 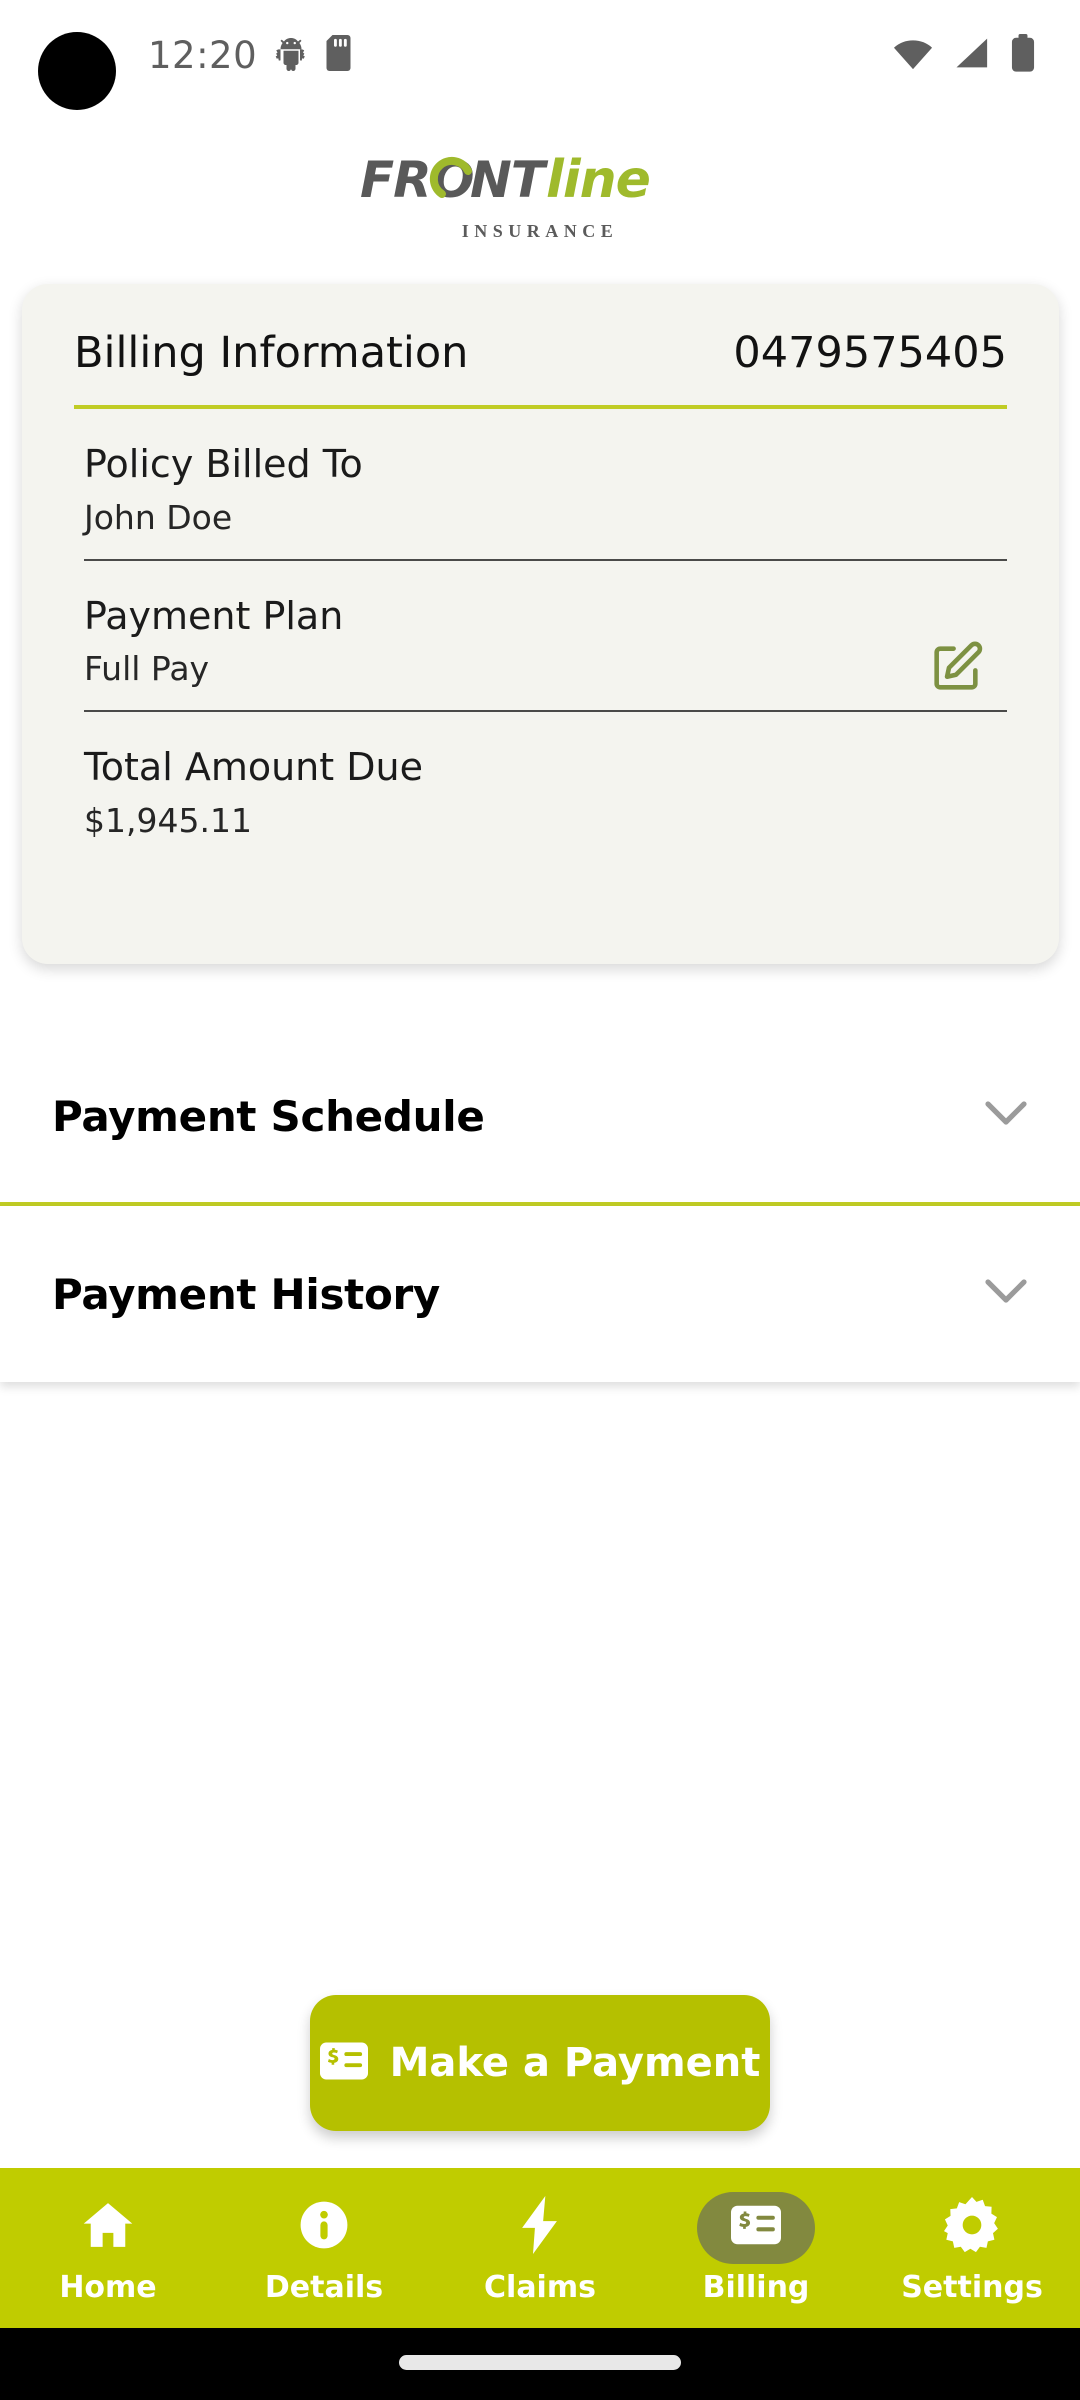 What do you see at coordinates (870, 353) in the screenshot?
I see `policy-number-value: 0479575405` at bounding box center [870, 353].